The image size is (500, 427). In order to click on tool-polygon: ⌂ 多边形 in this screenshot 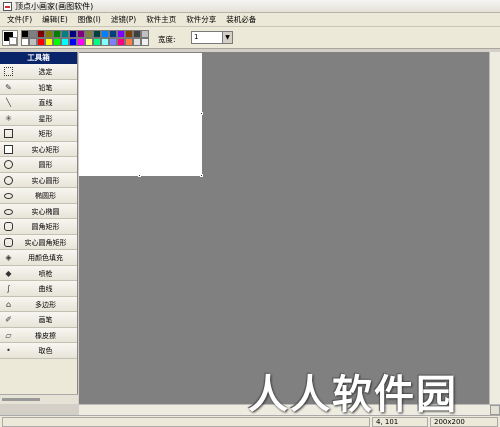, I will do `click(38, 304)`.